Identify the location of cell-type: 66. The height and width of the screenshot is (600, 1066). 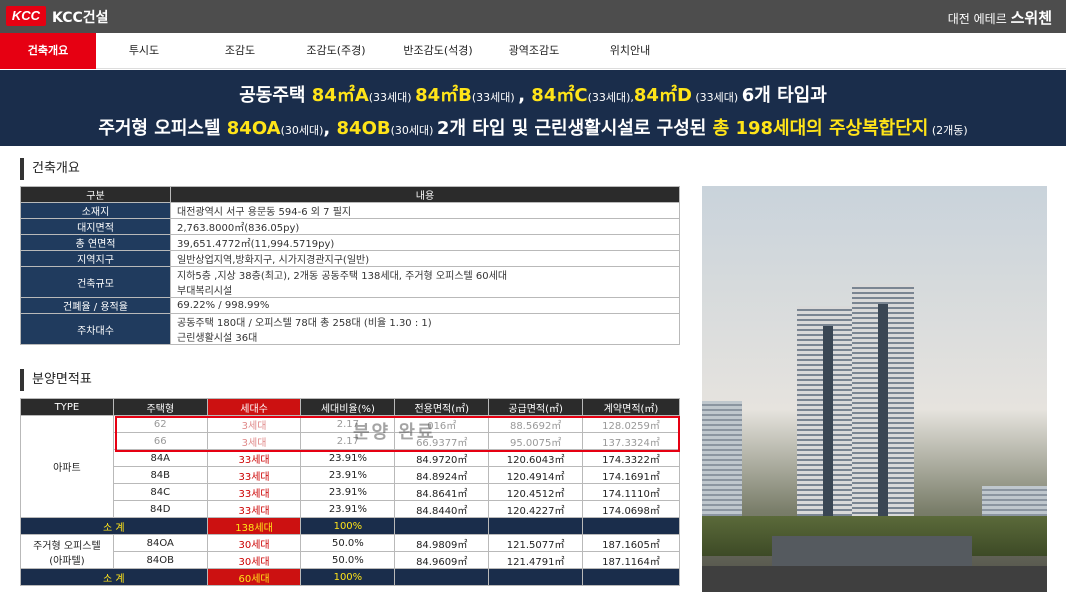
(160, 441).